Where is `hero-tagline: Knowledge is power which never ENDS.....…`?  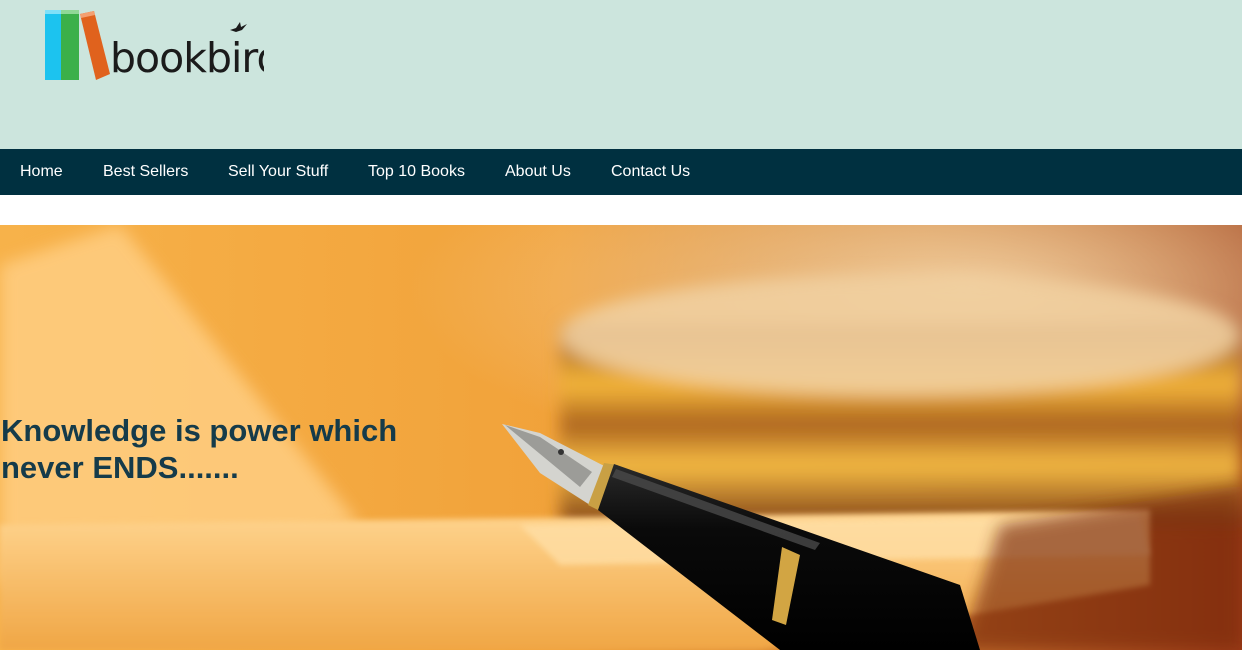 hero-tagline: Knowledge is power which never ENDS.....… is located at coordinates (199, 449).